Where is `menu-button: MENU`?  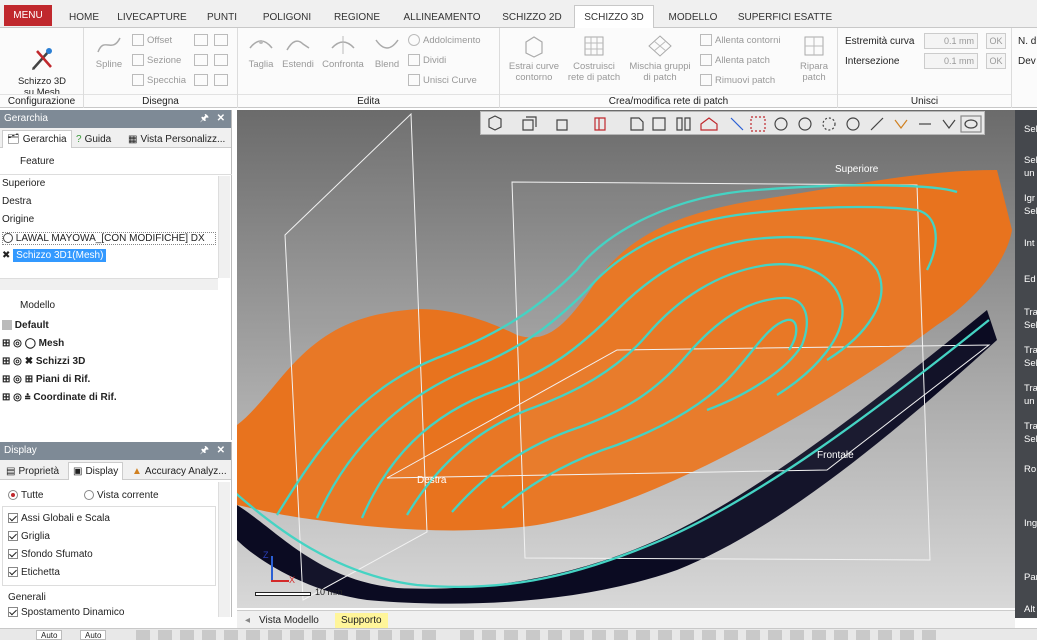 menu-button: MENU is located at coordinates (28, 15).